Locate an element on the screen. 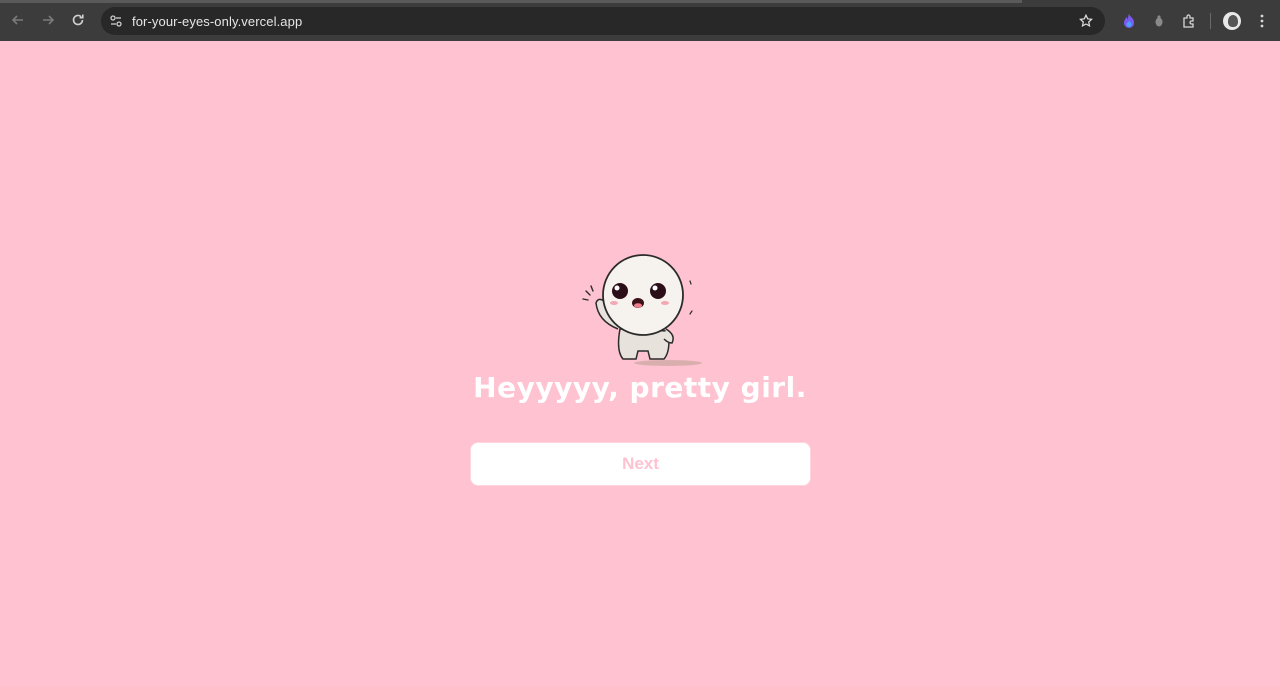  reload-button is located at coordinates (78, 20).